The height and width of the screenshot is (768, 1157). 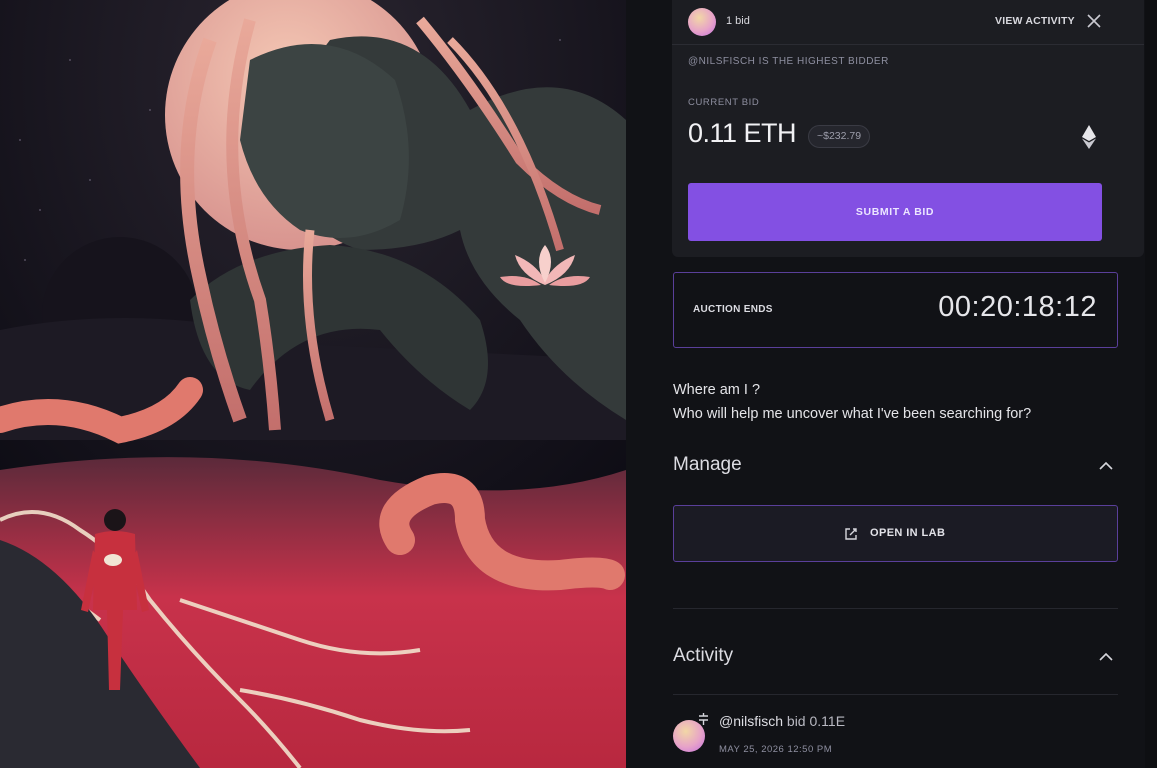 I want to click on bidder-avatar, so click(x=702, y=22).